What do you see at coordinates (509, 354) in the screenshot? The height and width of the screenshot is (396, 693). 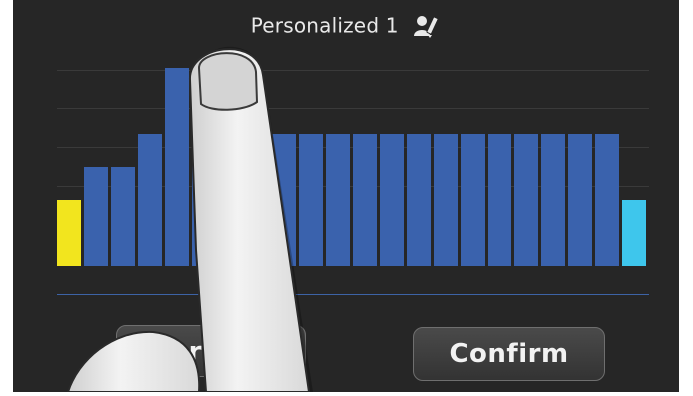 I see `confirm-button: Confirm` at bounding box center [509, 354].